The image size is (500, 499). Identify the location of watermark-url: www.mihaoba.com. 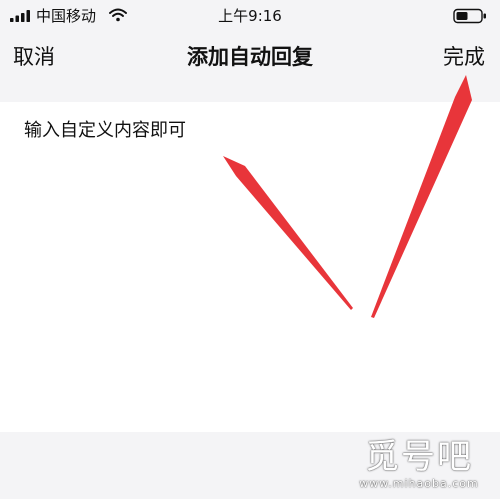
(419, 483).